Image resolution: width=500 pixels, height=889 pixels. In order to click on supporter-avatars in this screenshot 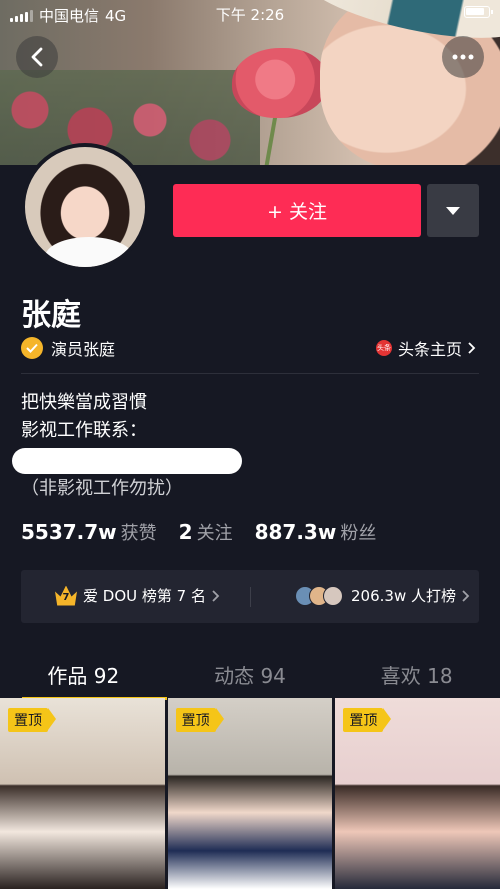, I will do `click(319, 595)`.